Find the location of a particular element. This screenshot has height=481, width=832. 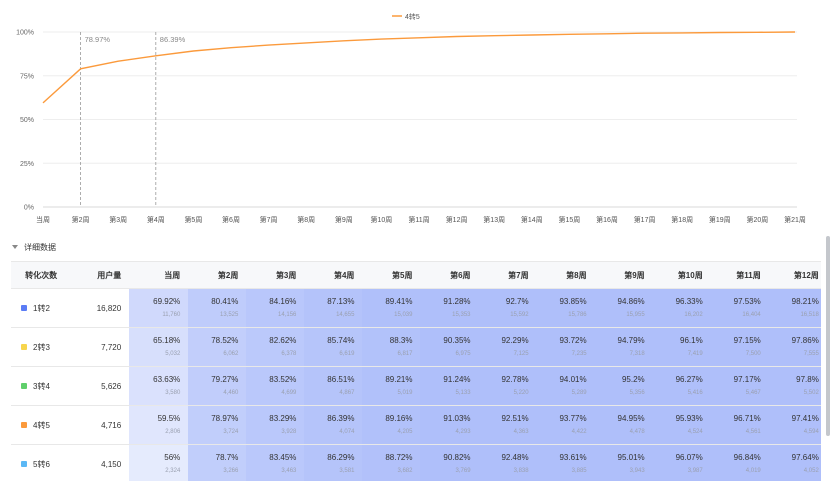

cell-count: 15,353 is located at coordinates (445, 315).